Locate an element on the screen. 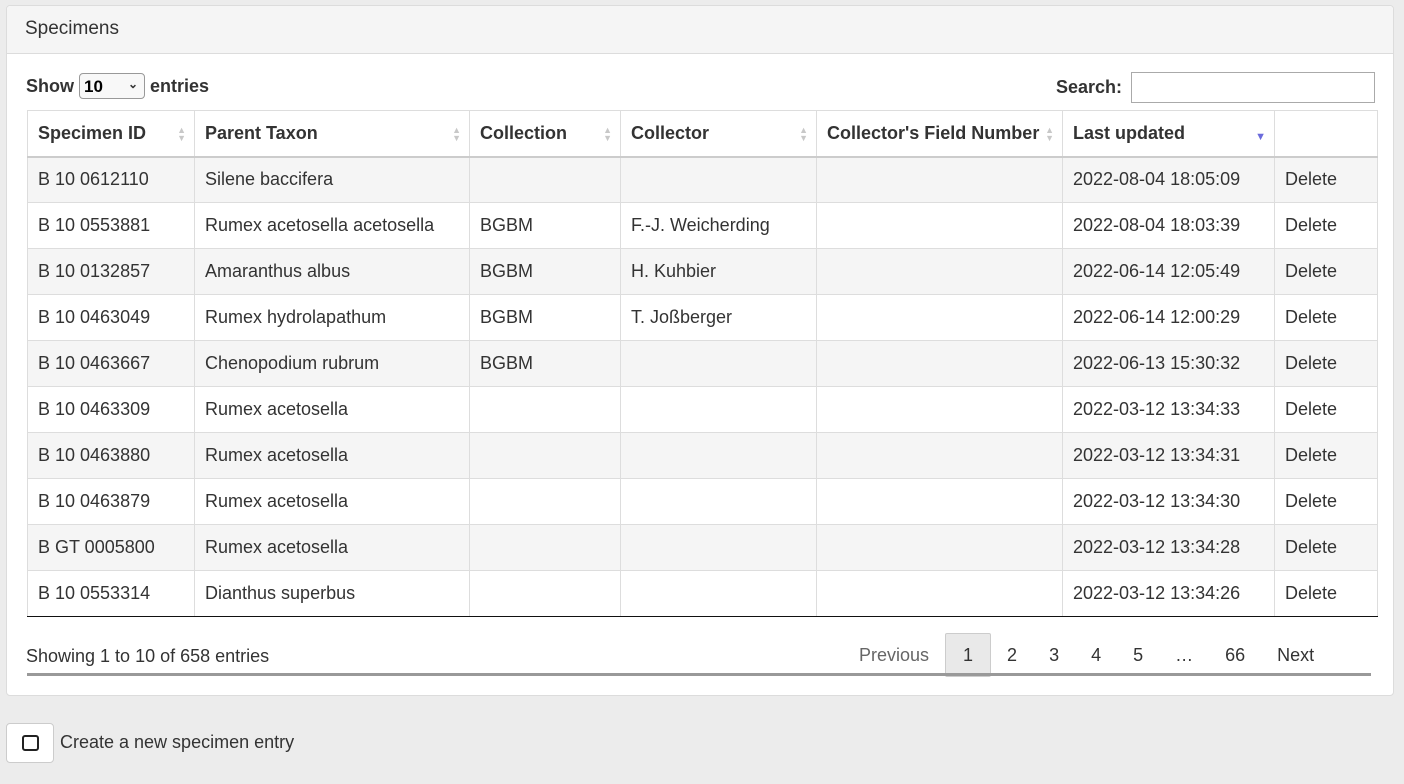 This screenshot has height=784, width=1404. square-icon is located at coordinates (30, 743).